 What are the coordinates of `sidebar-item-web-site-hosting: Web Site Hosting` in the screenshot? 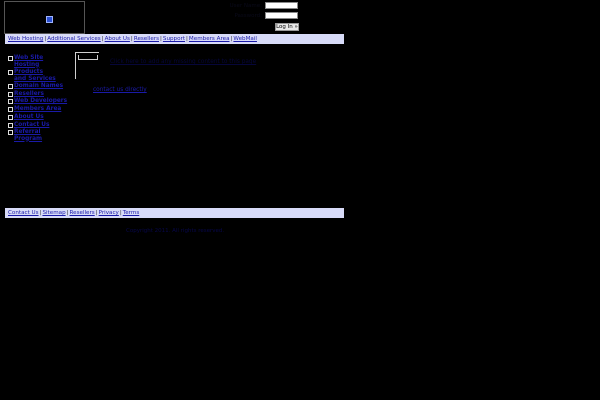 It's located at (39, 61).